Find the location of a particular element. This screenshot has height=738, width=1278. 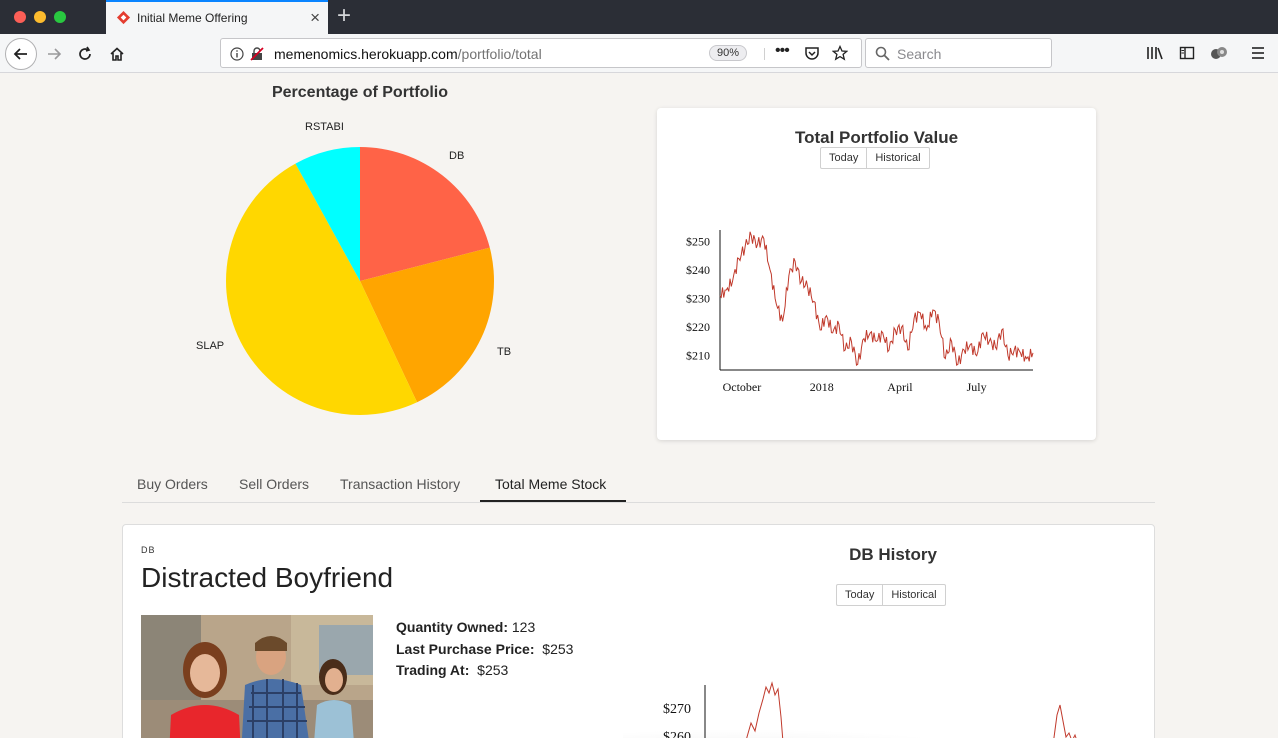

history-ytick-260: $260 is located at coordinates (677, 734).